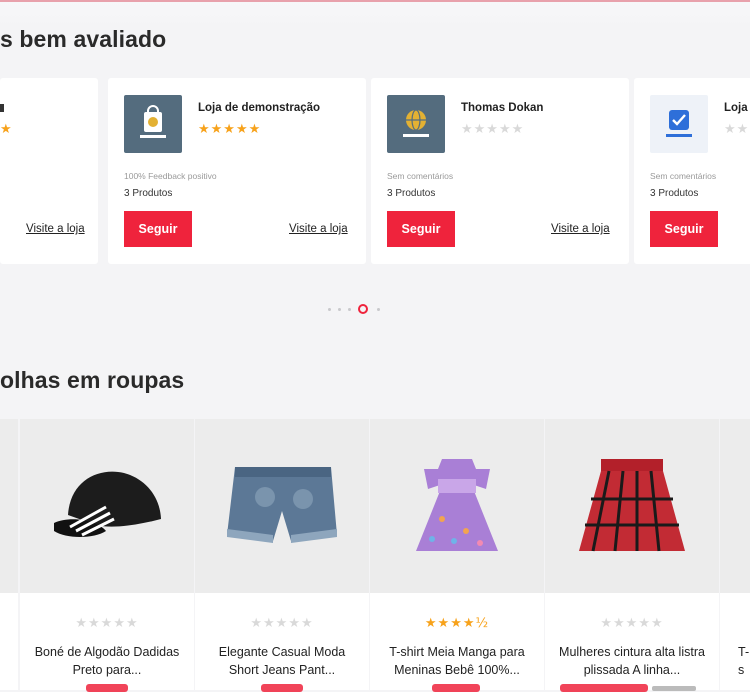  I want to click on dress-icon, so click(457, 505).